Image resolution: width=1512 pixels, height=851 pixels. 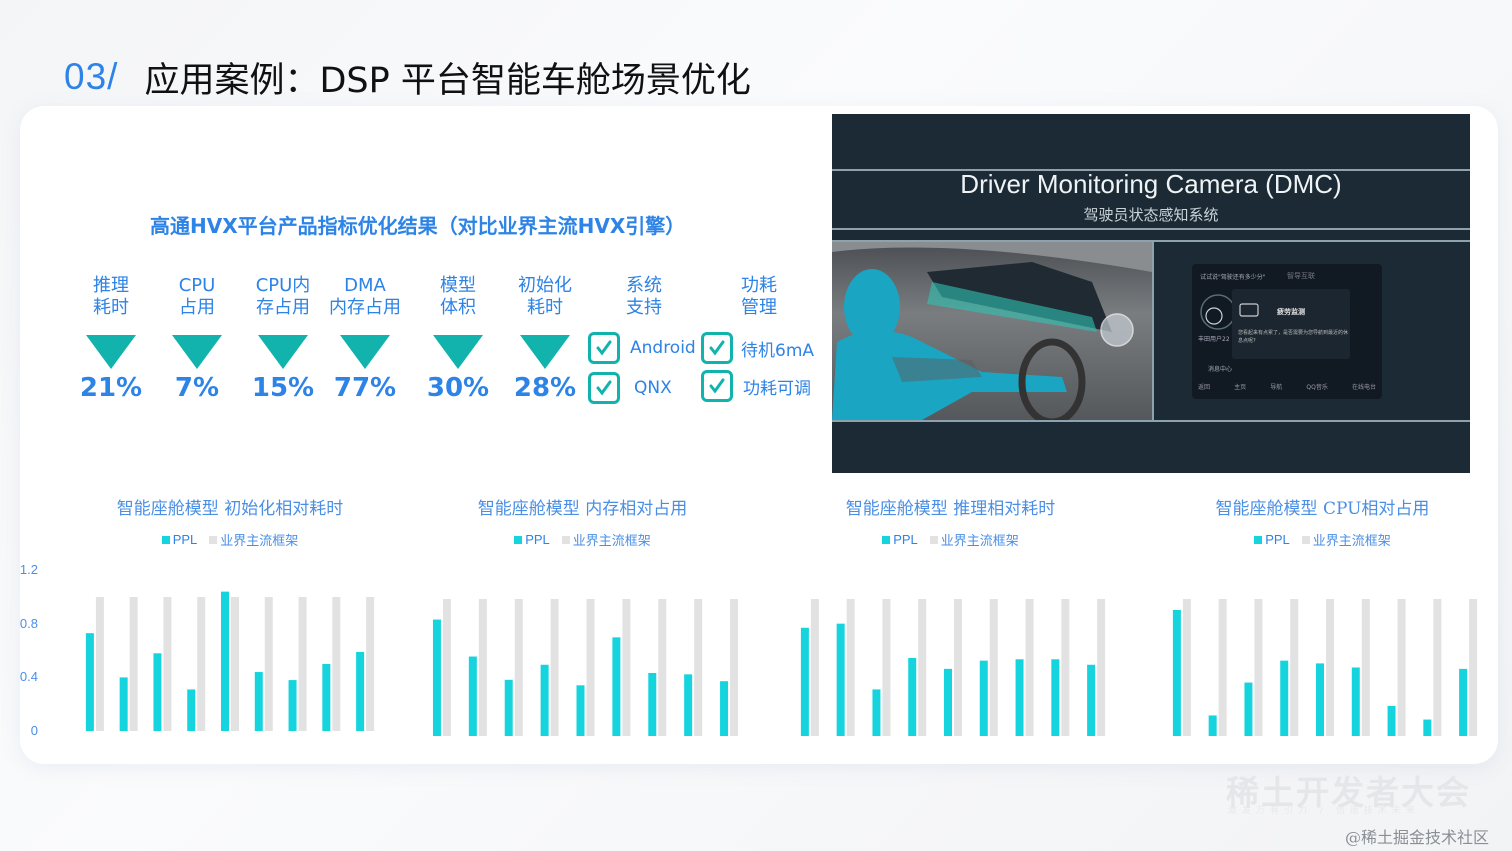 I want to click on metric-2: CPU 占用 7%, so click(x=197, y=339).